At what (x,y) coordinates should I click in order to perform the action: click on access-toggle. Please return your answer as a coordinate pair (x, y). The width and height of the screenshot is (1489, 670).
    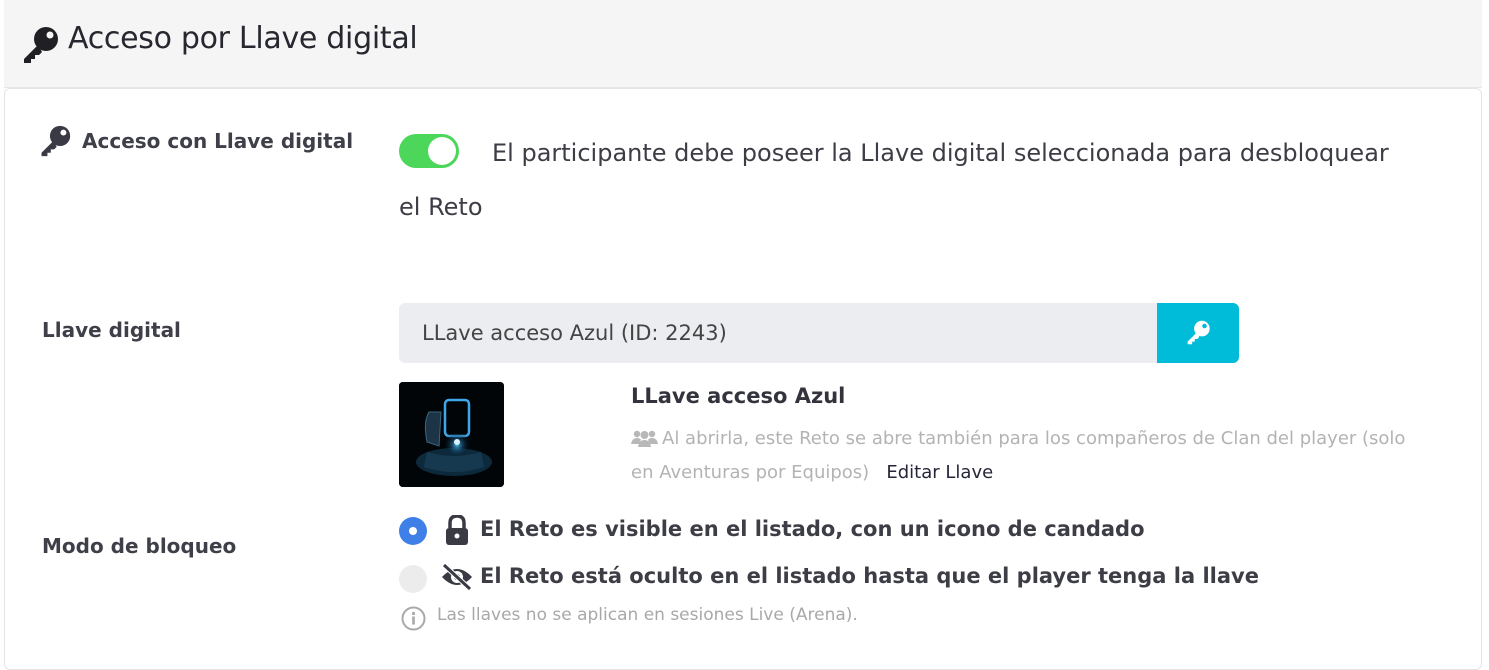
    Looking at the image, I should click on (429, 151).